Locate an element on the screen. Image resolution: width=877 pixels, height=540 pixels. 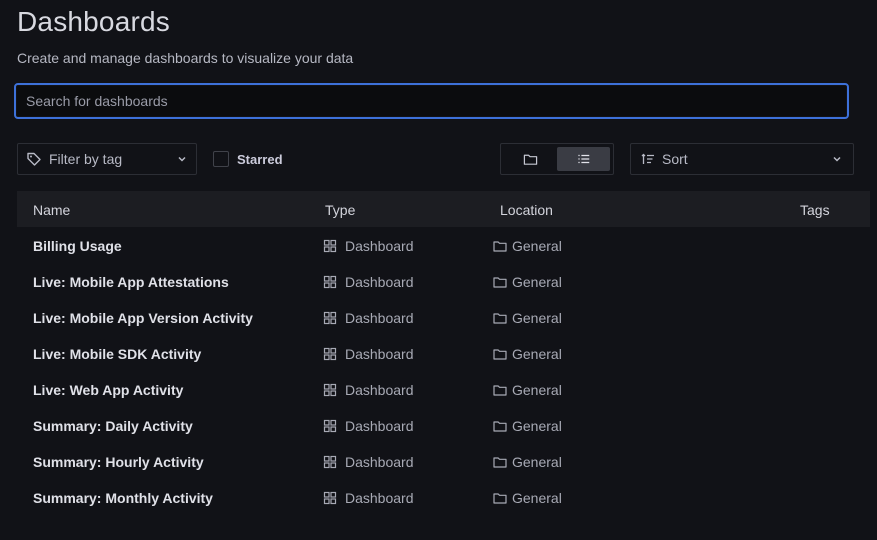
list-view-button is located at coordinates (583, 159).